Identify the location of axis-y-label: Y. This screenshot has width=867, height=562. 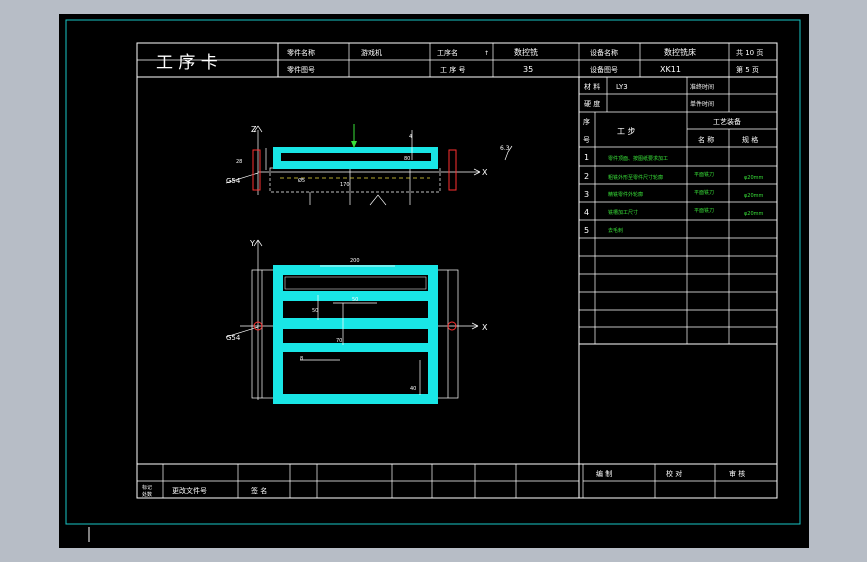
(252, 243).